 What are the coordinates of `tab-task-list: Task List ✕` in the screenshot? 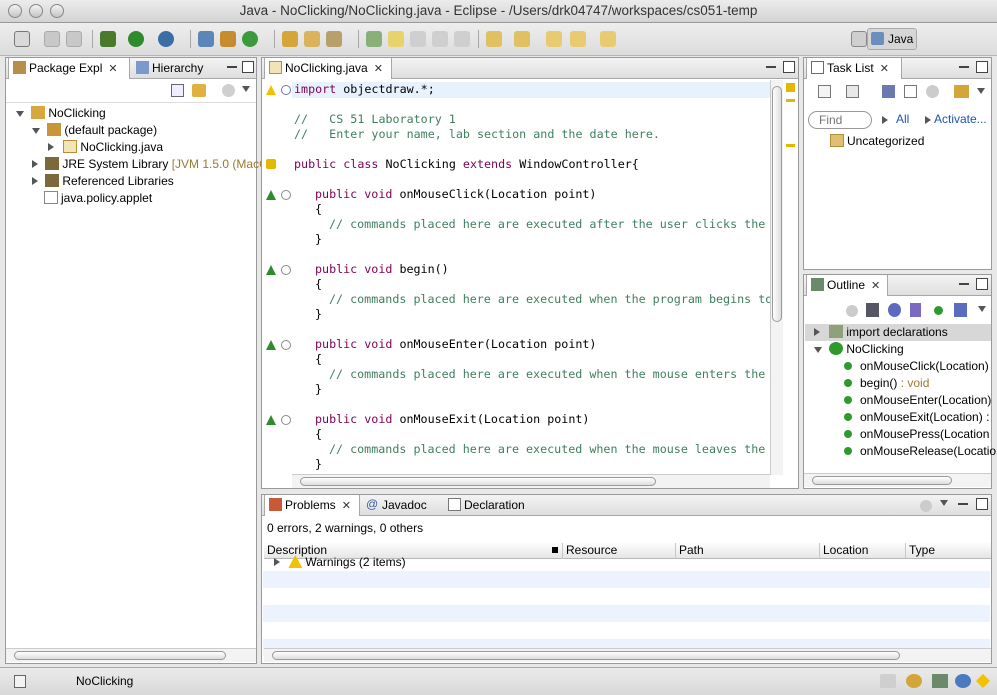 It's located at (854, 68).